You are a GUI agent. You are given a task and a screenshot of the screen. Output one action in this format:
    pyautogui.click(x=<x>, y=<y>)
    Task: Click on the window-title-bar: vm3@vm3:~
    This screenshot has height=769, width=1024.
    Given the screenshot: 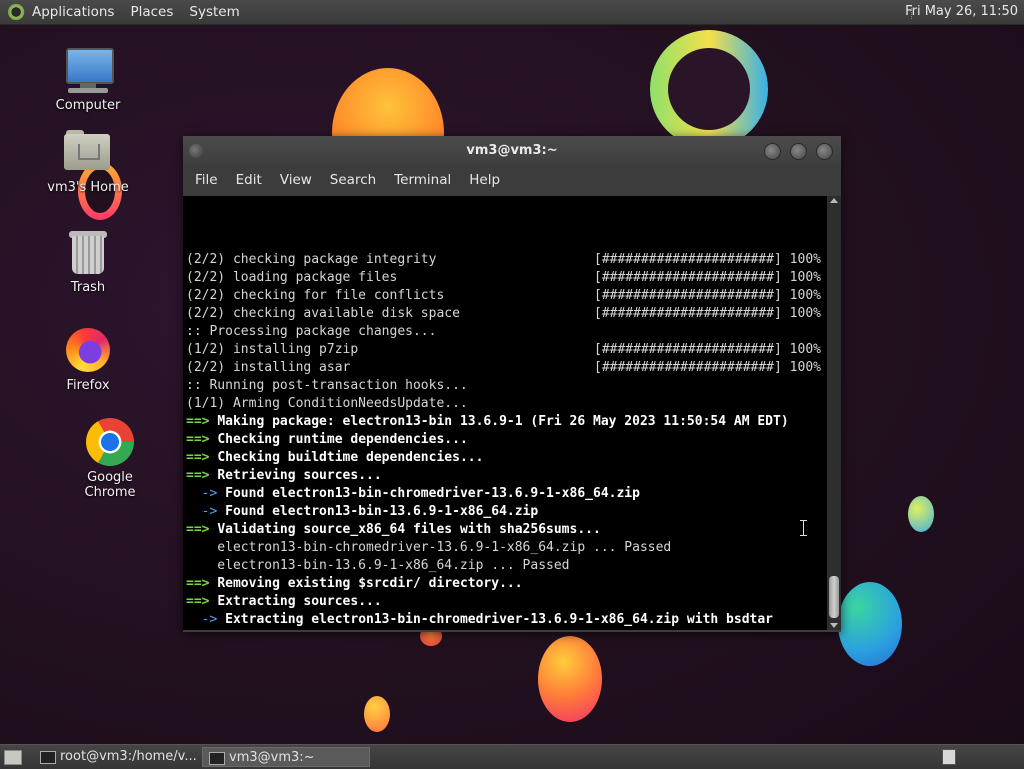 What is the action you would take?
    pyautogui.click(x=512, y=151)
    